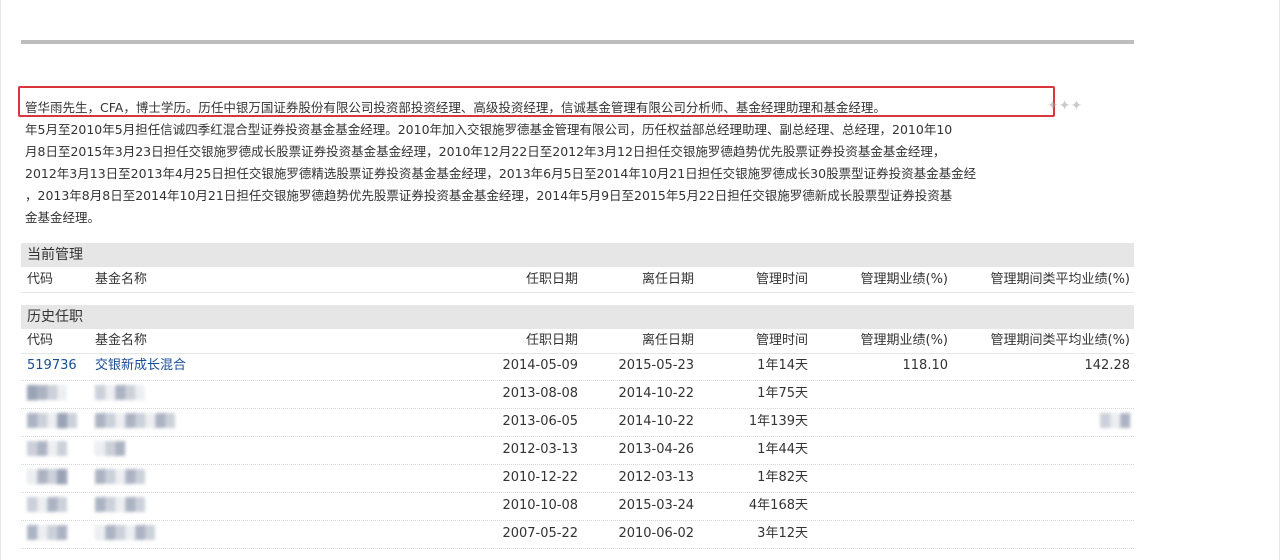 This screenshot has height=560, width=1280. I want to click on start-date: 2010-12-22, so click(540, 477).